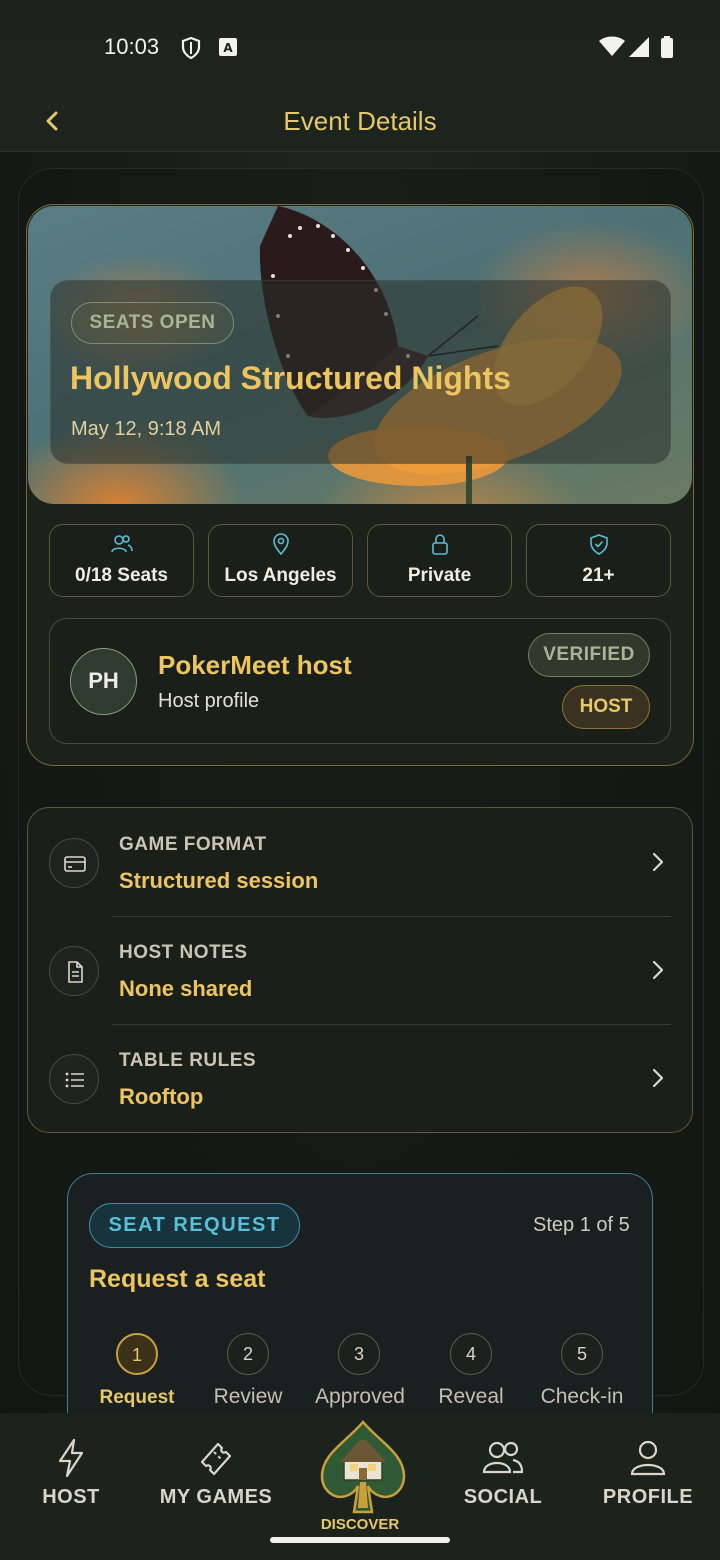 The width and height of the screenshot is (720, 1560). I want to click on step-4-circle: 4, so click(471, 1354).